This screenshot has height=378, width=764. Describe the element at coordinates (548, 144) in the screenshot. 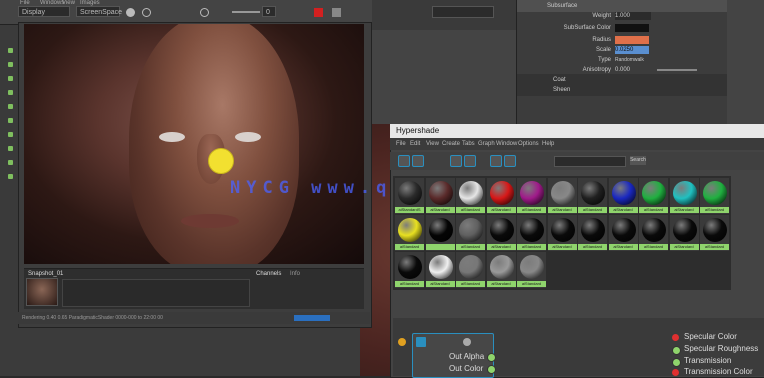

I see `hs-menu-help: Help` at that location.